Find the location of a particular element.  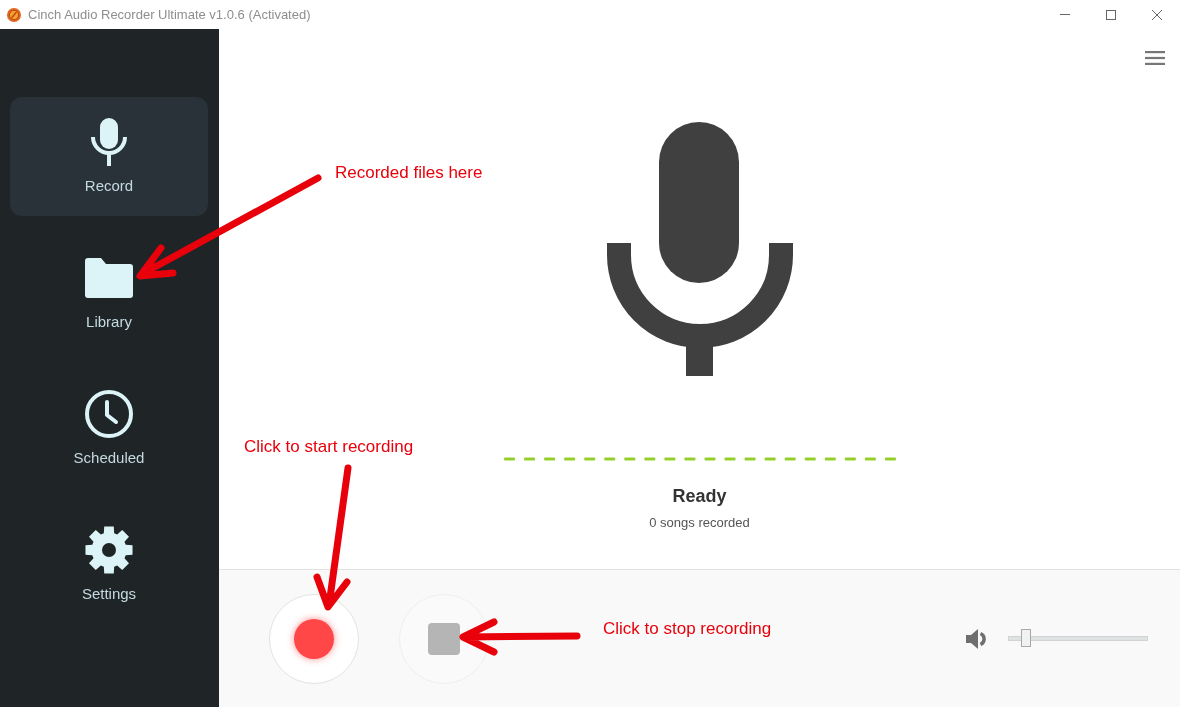

annotation-text: Recorded files here is located at coordinates (409, 173).